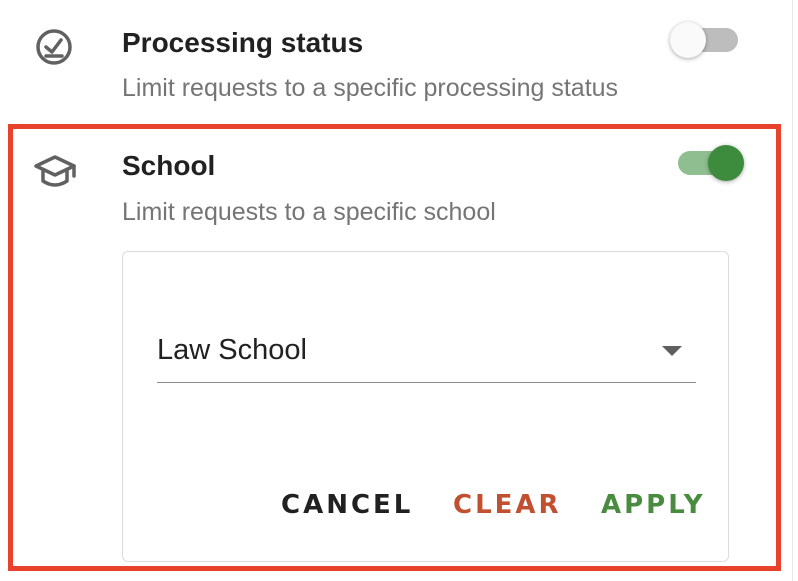 This screenshot has height=581, width=798. I want to click on check-circle-icon, so click(54, 49).